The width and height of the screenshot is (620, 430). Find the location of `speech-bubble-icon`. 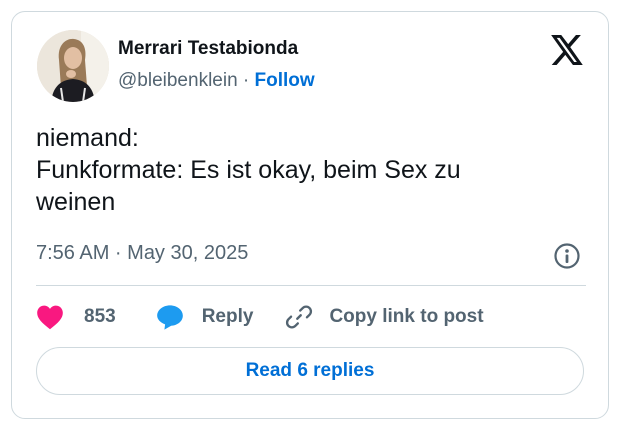

speech-bubble-icon is located at coordinates (169, 317).